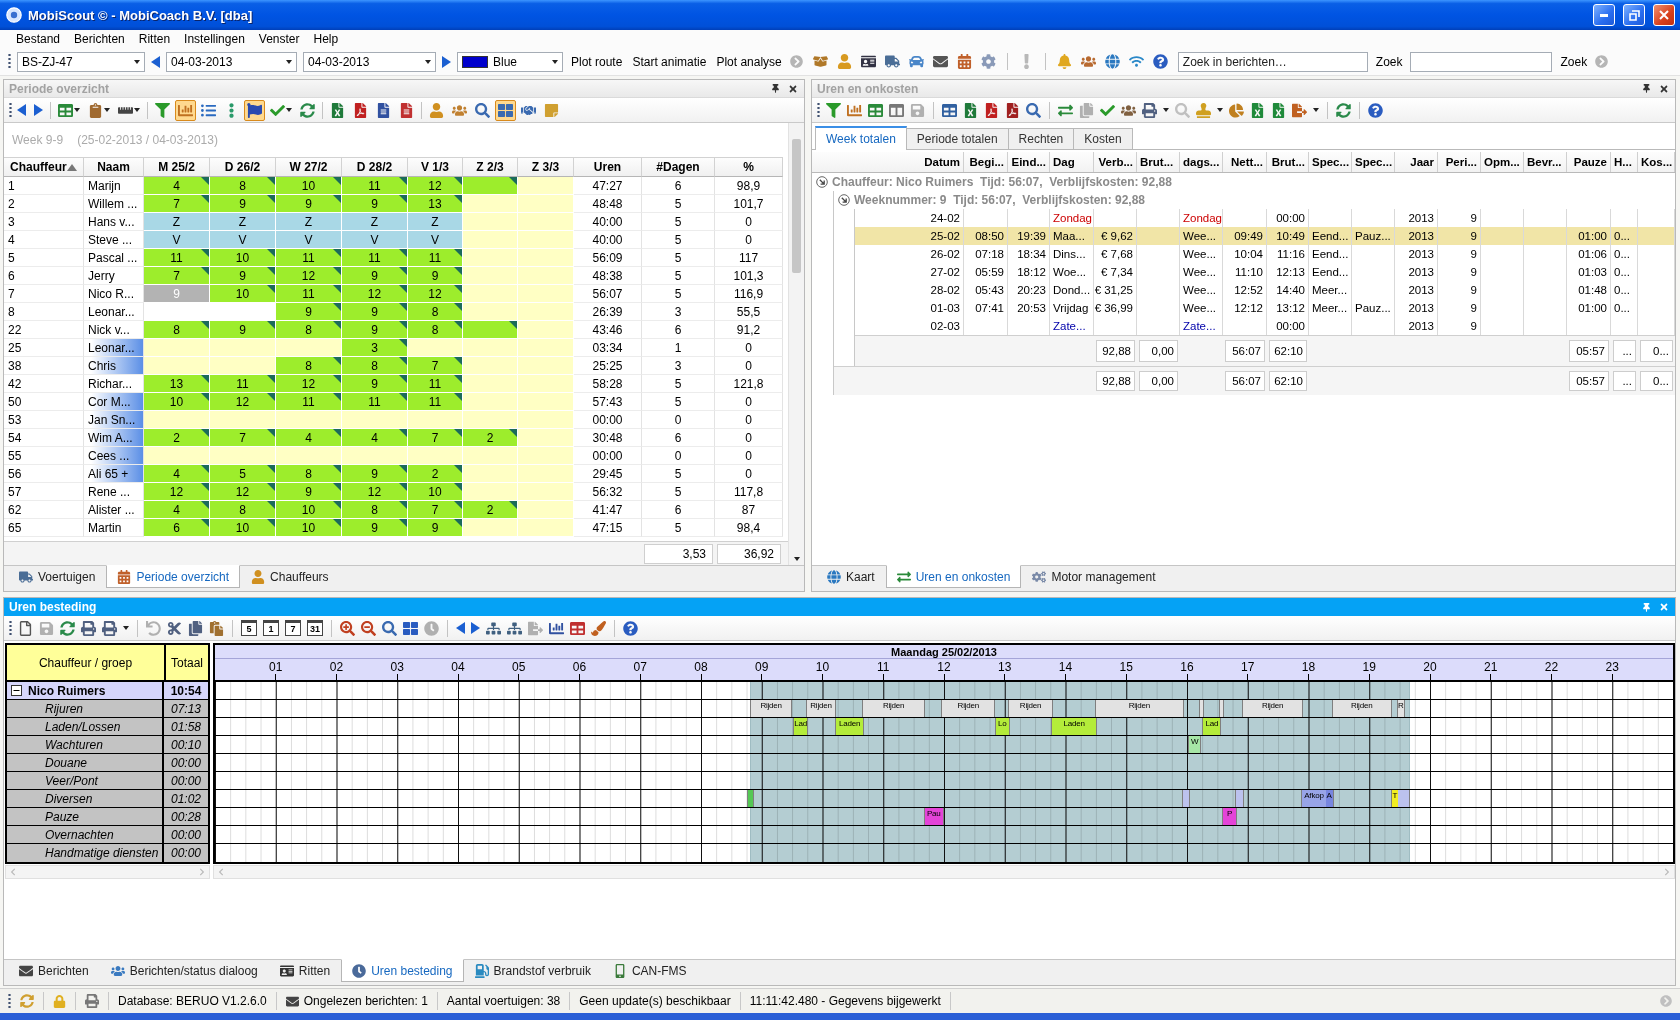 The width and height of the screenshot is (1680, 1020). I want to click on column-header: Chauffeur, so click(44, 167).